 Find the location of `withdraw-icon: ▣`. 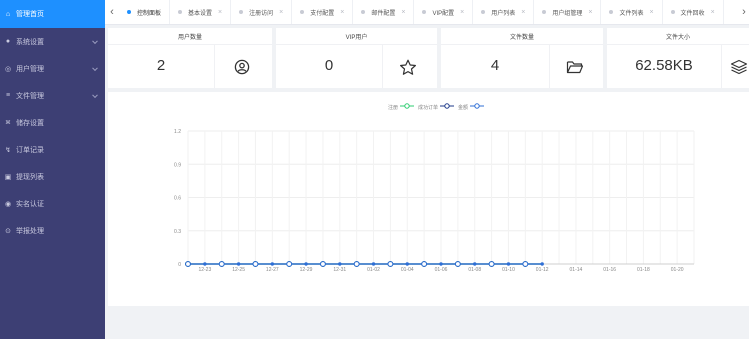

withdraw-icon: ▣ is located at coordinates (8, 177).